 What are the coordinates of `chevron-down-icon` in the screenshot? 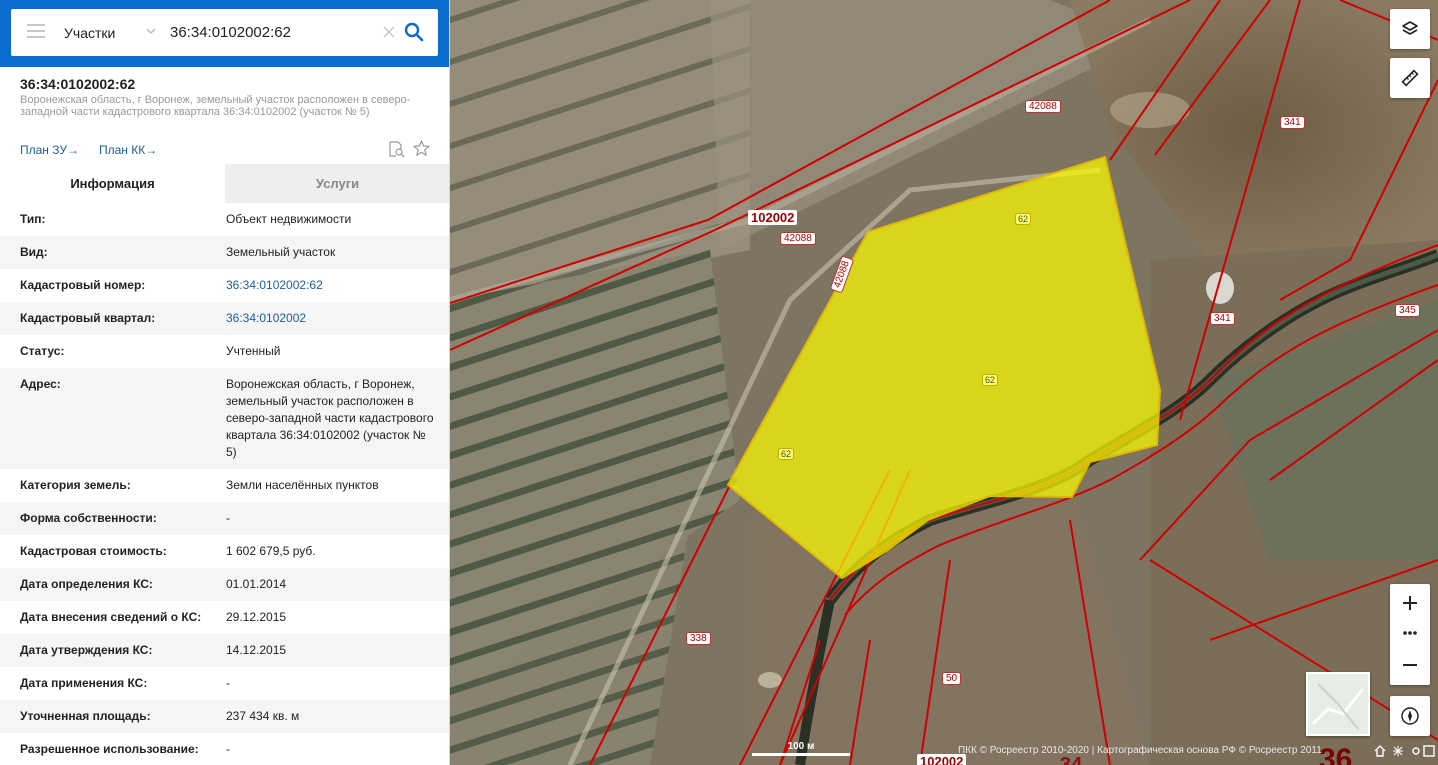 It's located at (151, 31).